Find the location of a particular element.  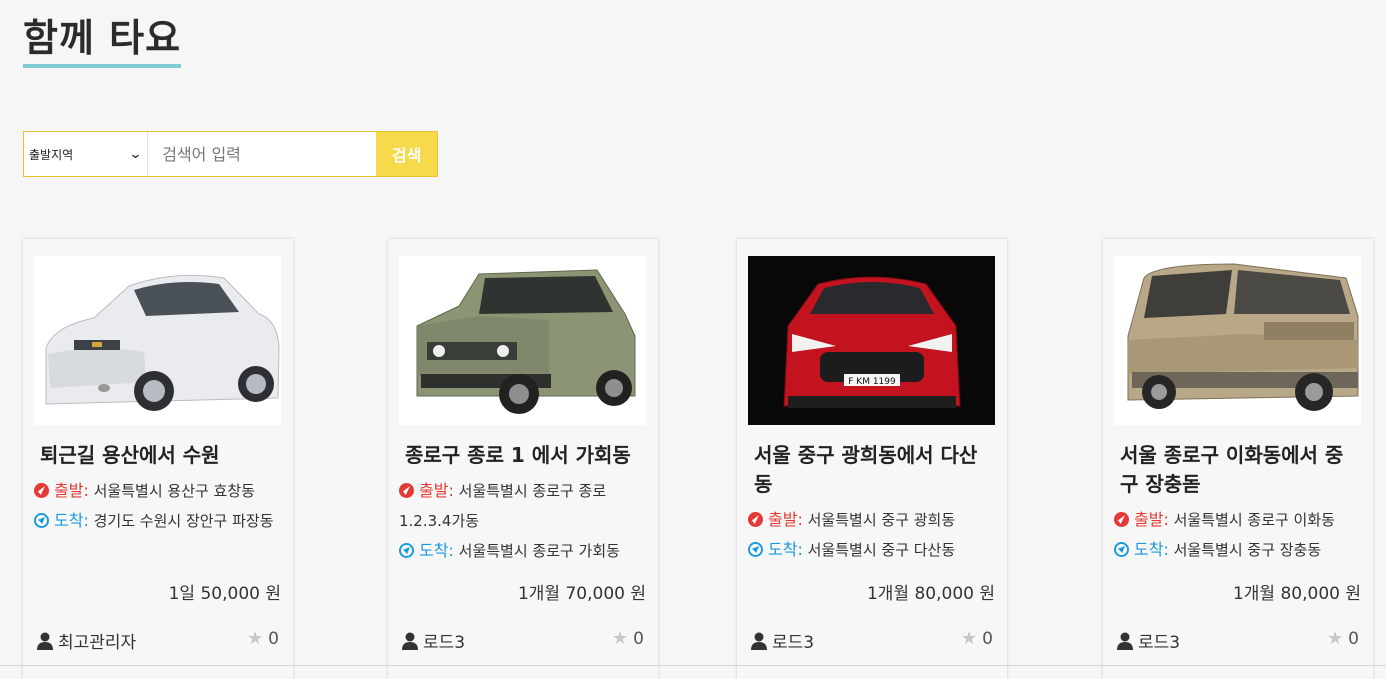

card-title: 서울 종로구 이화동에서 중구 장충돋 is located at coordinates (1239, 470).